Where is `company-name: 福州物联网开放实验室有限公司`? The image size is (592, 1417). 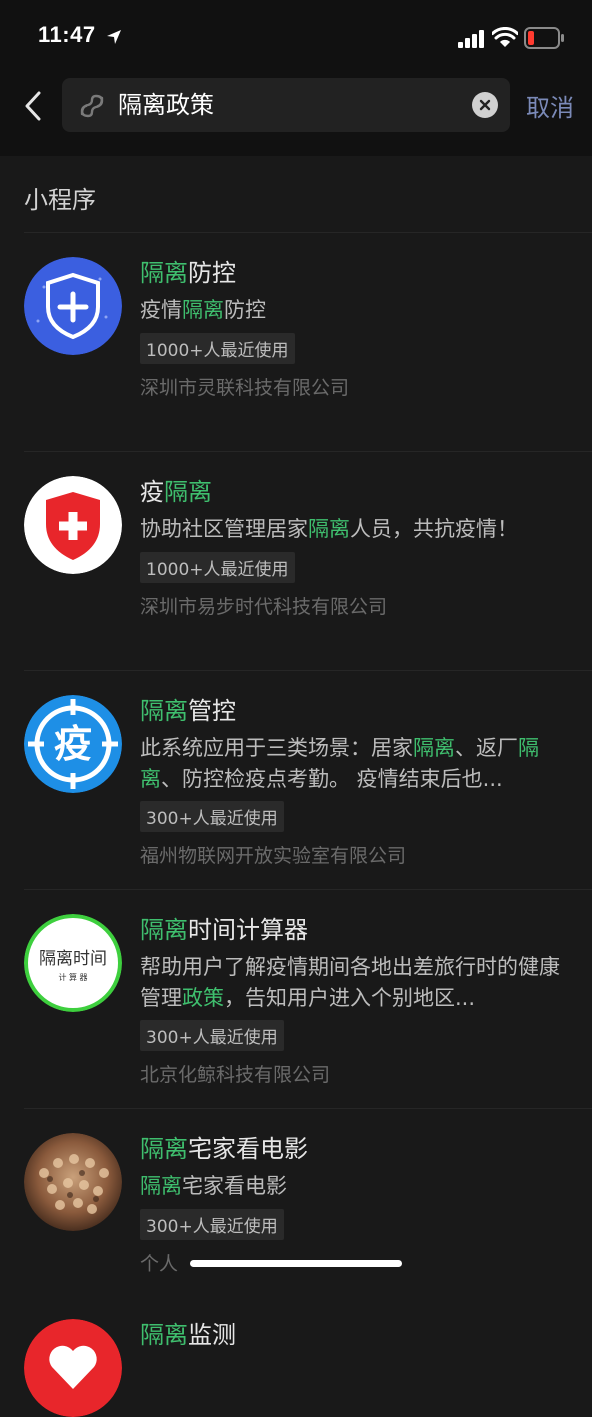 company-name: 福州物联网开放实验室有限公司 is located at coordinates (273, 856).